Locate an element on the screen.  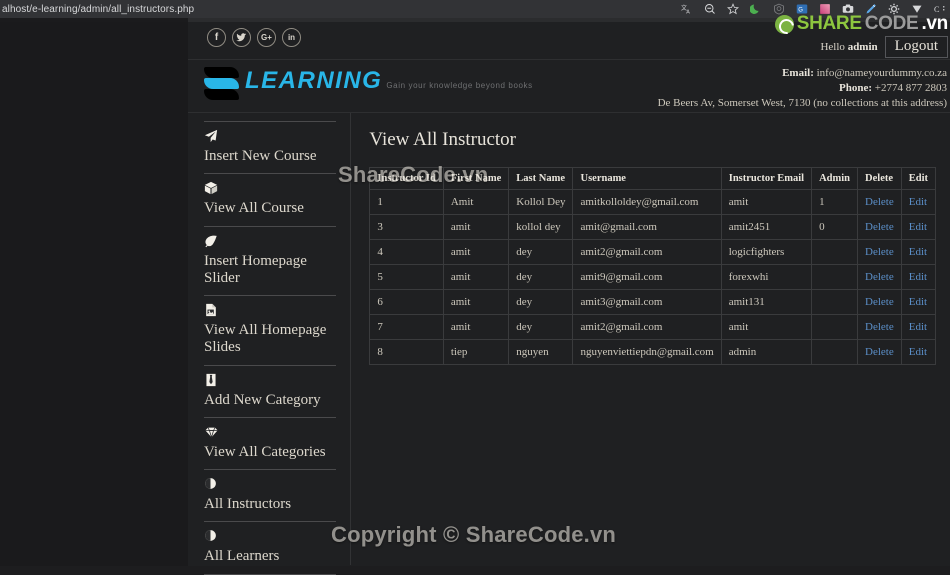
sidebar-item-all-instructors: All Instructors is located at coordinates (270, 495).